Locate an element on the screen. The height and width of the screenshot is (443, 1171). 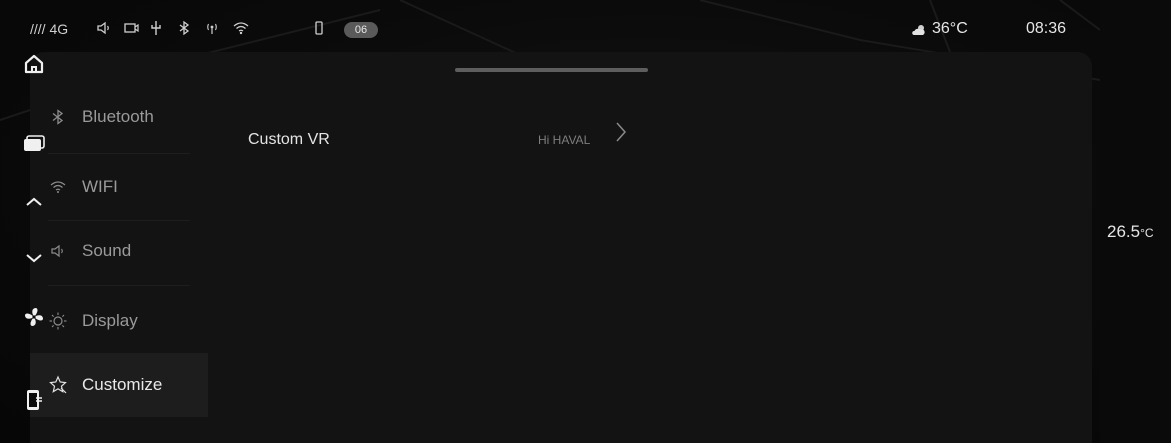
battery-icon is located at coordinates (319, 28).